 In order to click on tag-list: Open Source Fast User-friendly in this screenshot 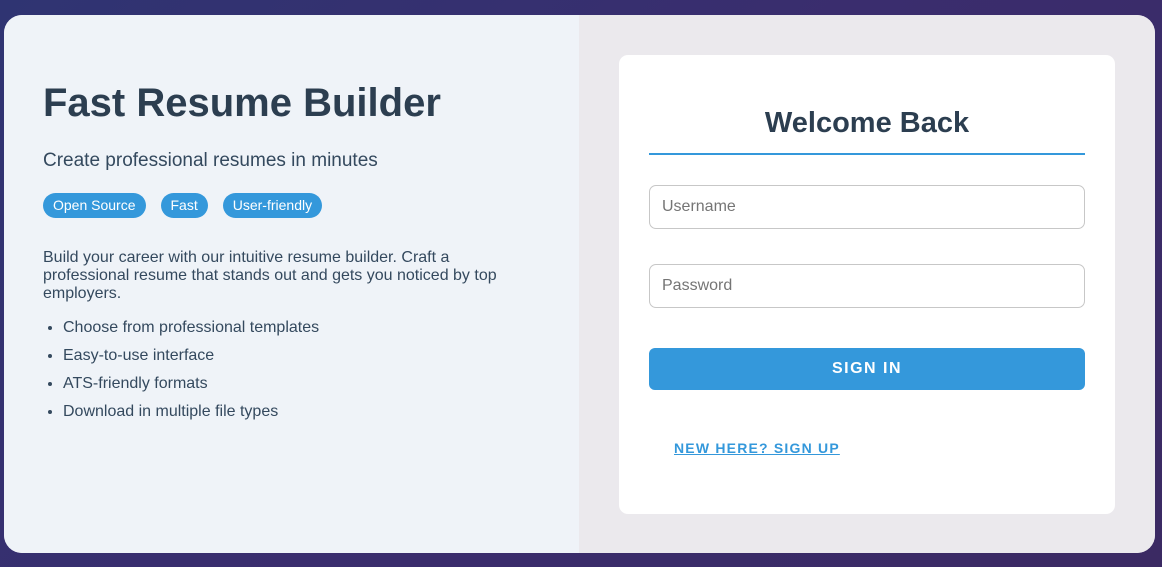, I will do `click(291, 205)`.